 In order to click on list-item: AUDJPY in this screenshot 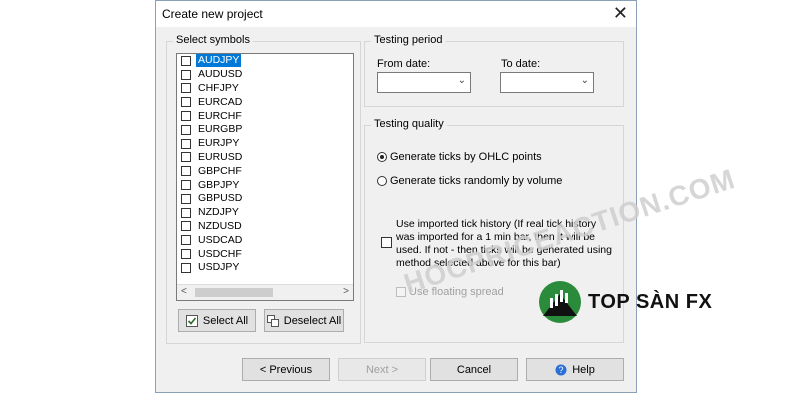, I will do `click(265, 61)`.